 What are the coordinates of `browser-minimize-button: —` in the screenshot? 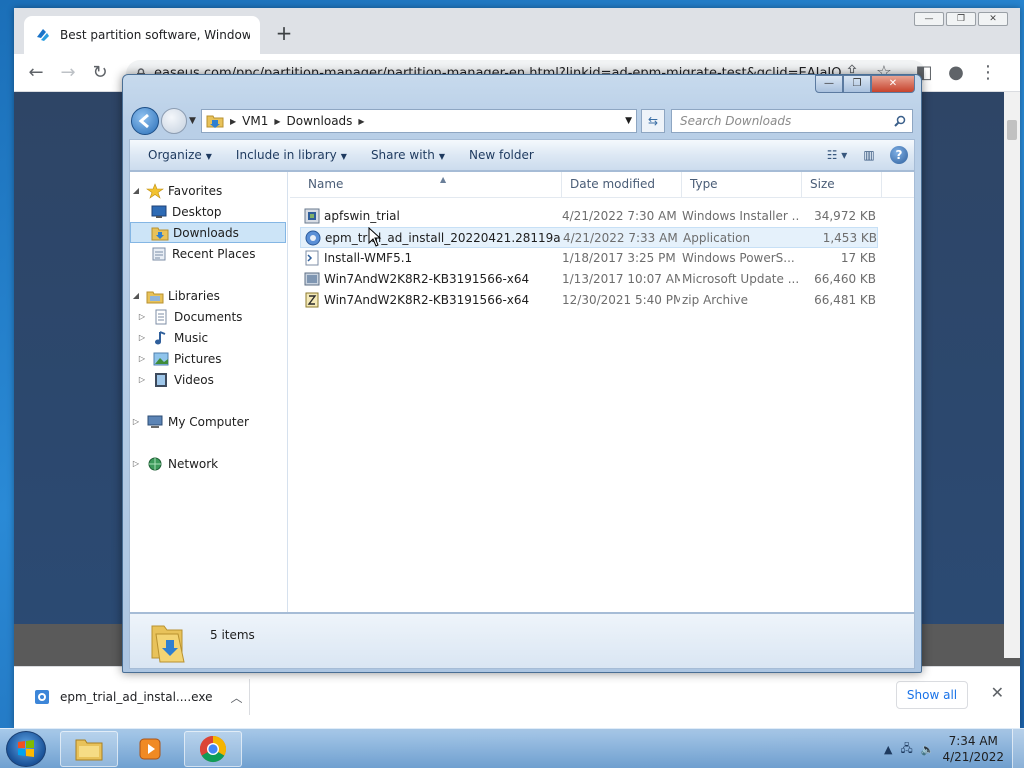 It's located at (929, 19).